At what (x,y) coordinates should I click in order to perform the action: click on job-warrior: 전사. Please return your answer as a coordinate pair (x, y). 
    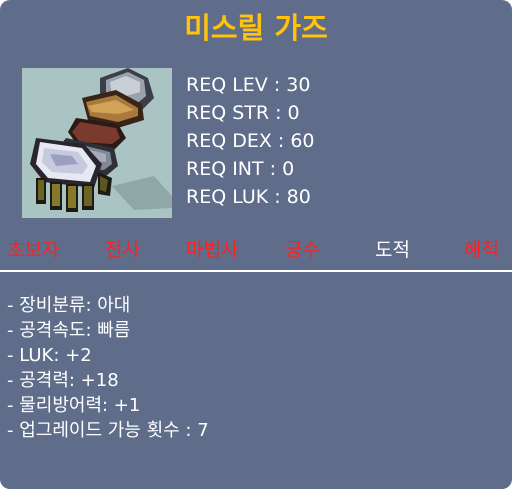
    Looking at the image, I should click on (122, 250).